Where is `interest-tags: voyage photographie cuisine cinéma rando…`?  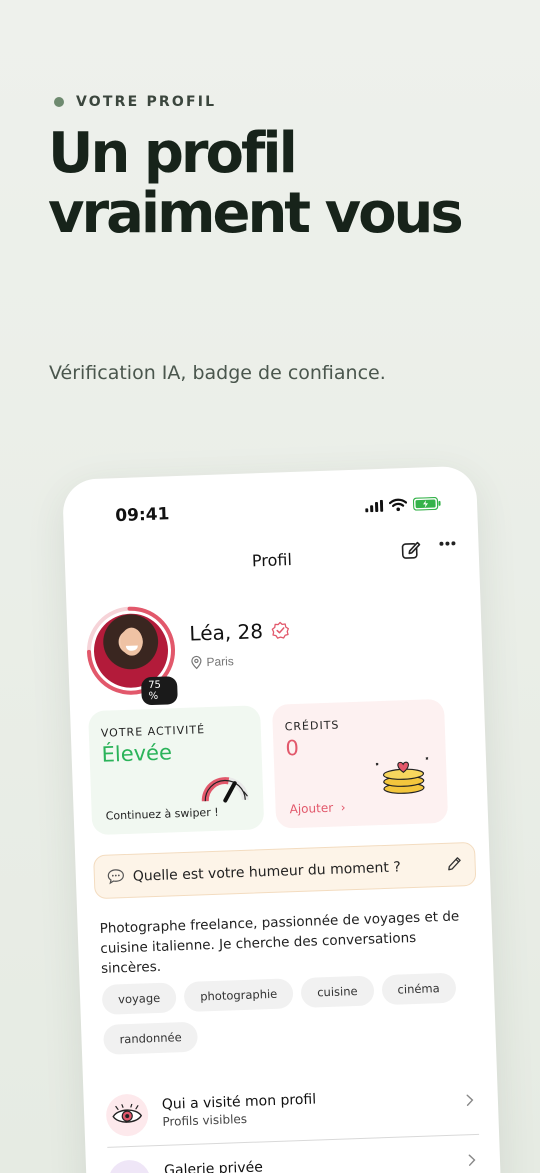 interest-tags: voyage photographie cuisine cinéma rando… is located at coordinates (289, 1013).